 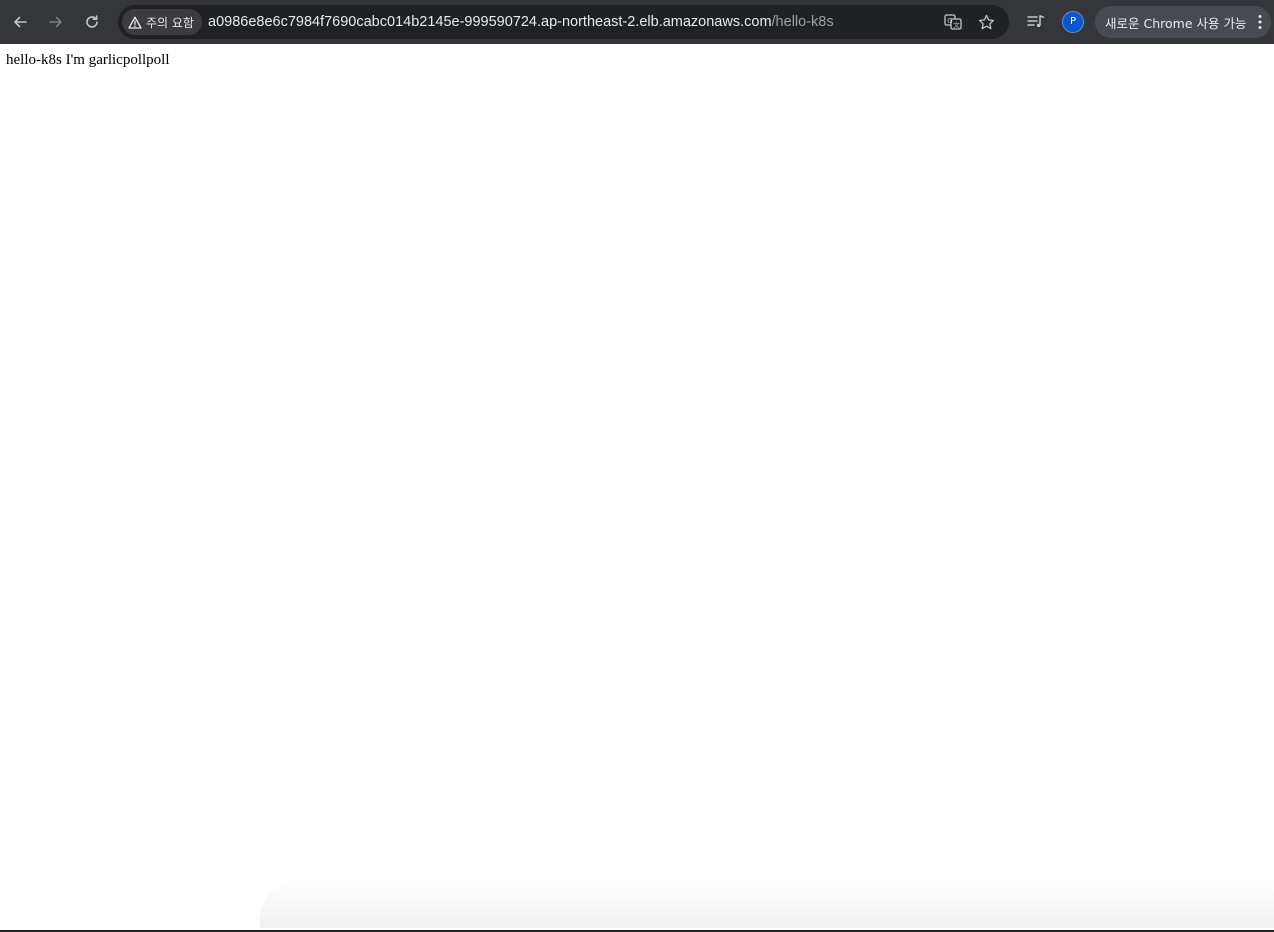 I want to click on arrow-left-icon, so click(x=20, y=22).